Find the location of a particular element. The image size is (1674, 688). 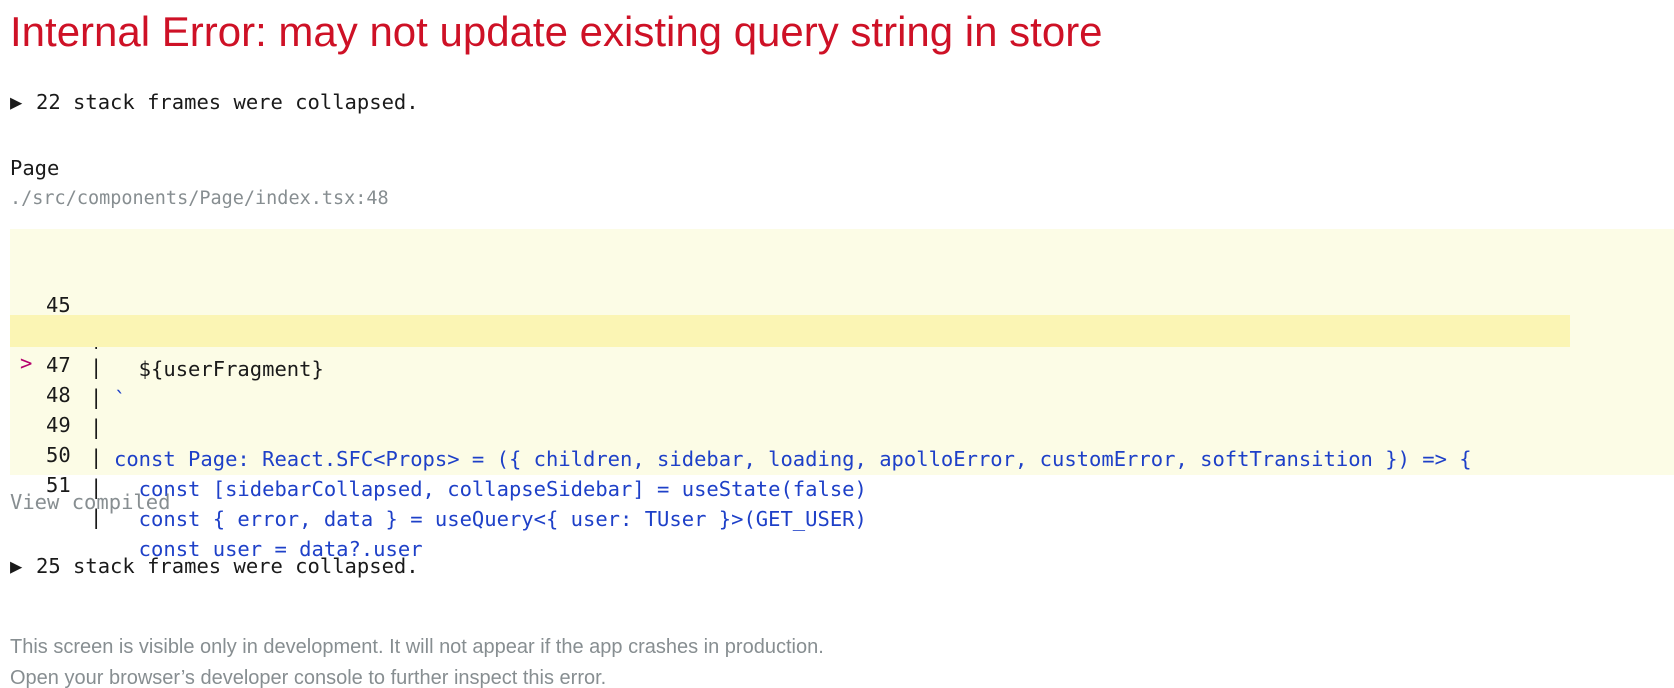

view-compiled-link: View compiled is located at coordinates (90, 502).